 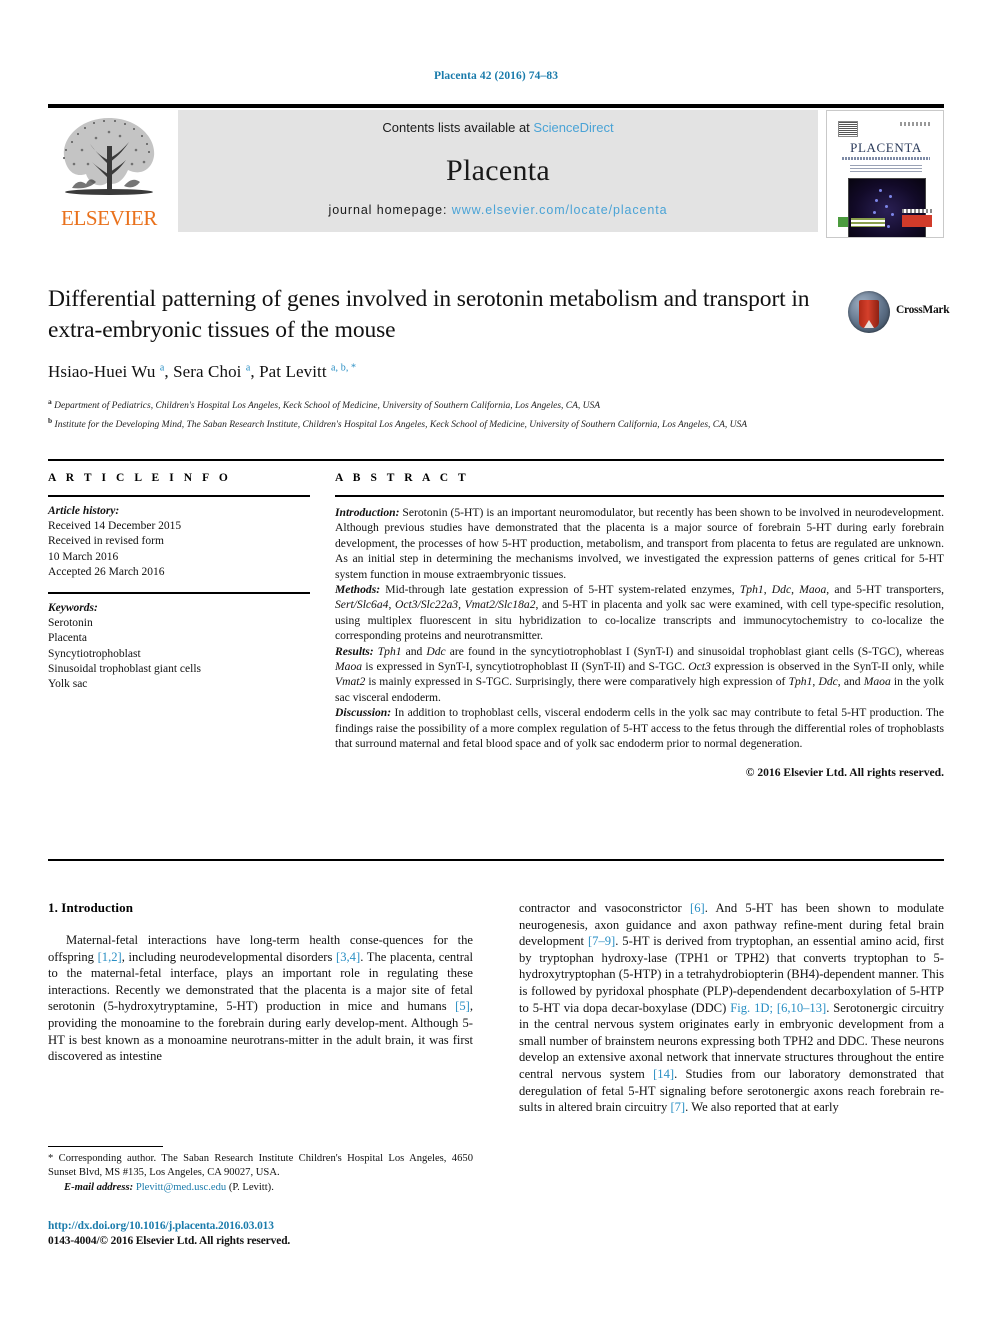 What do you see at coordinates (886, 147) in the screenshot?
I see `cover-journal-title: PLACENTA` at bounding box center [886, 147].